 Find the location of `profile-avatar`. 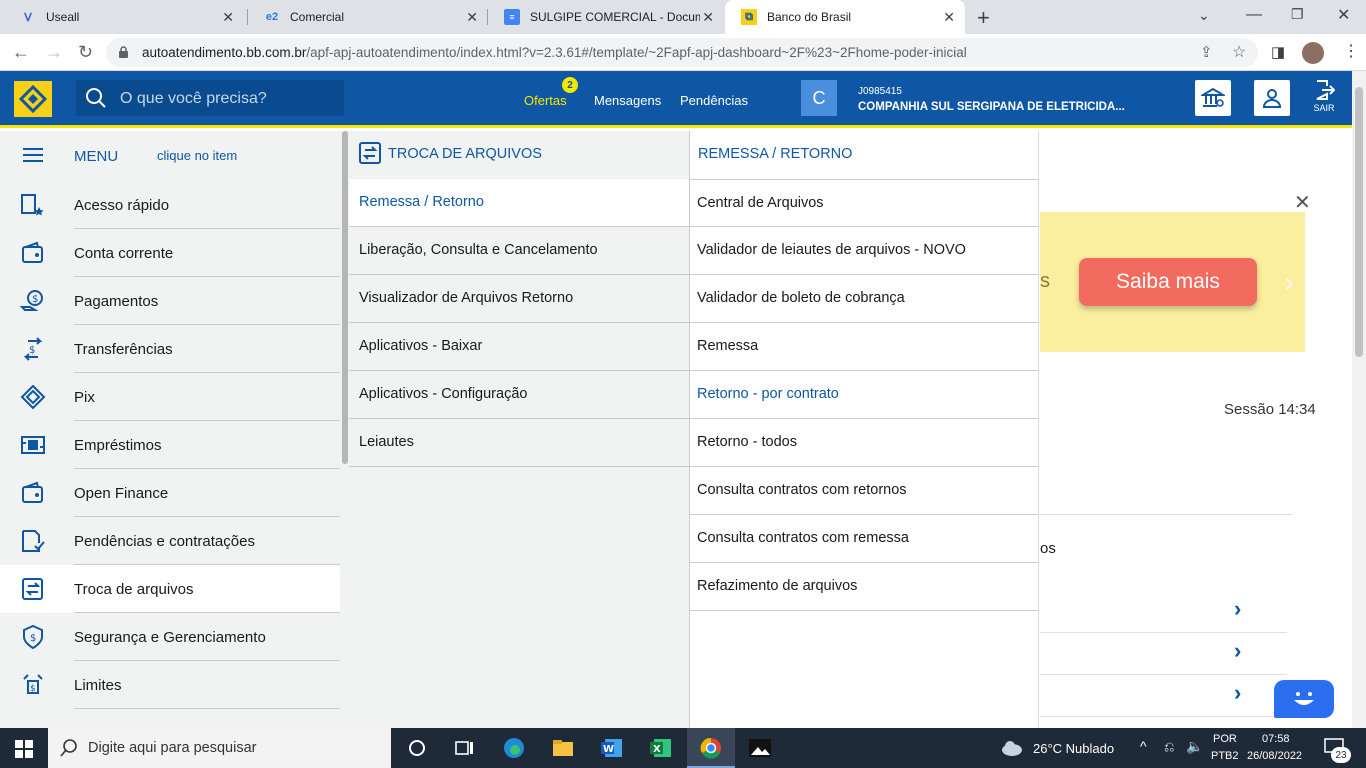

profile-avatar is located at coordinates (1313, 53).